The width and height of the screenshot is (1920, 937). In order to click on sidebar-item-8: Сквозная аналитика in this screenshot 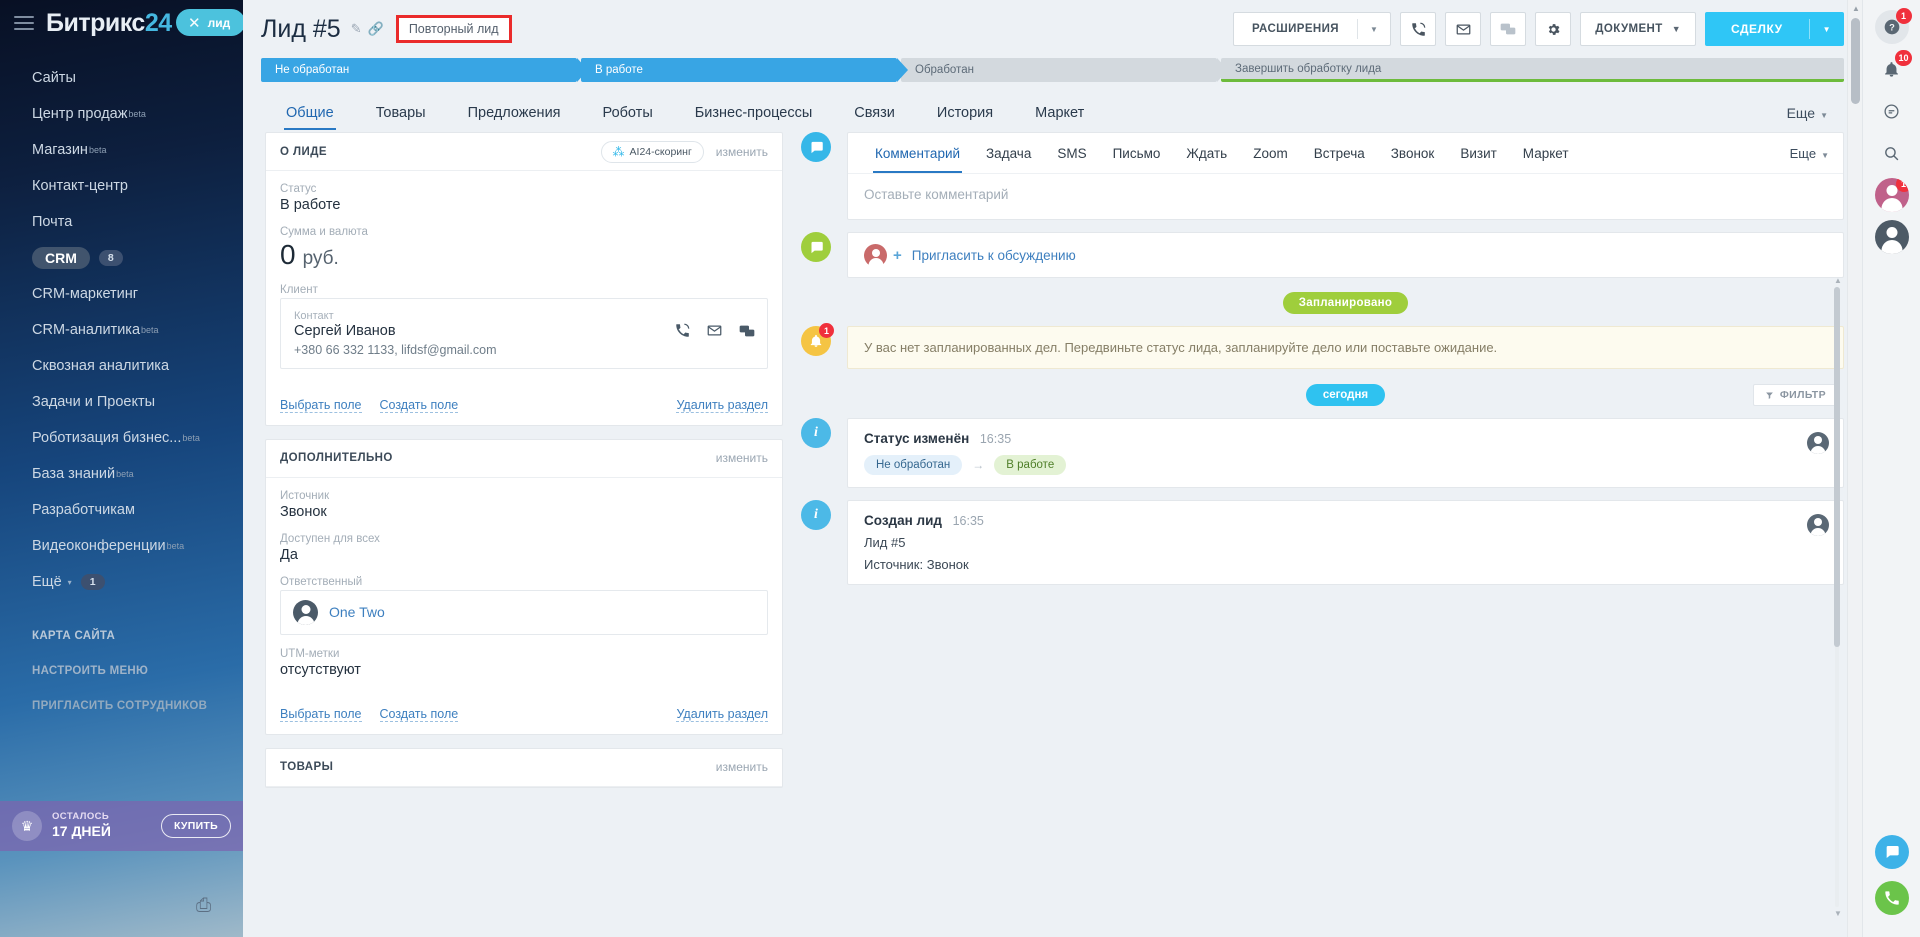, I will do `click(121, 366)`.